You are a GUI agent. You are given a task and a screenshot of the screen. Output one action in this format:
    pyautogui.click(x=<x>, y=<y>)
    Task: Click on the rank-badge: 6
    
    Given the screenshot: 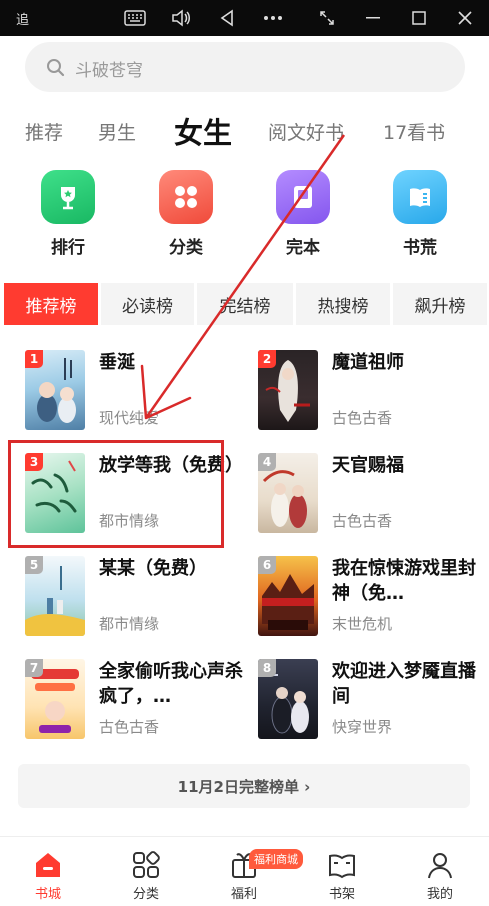 What is the action you would take?
    pyautogui.click(x=267, y=565)
    